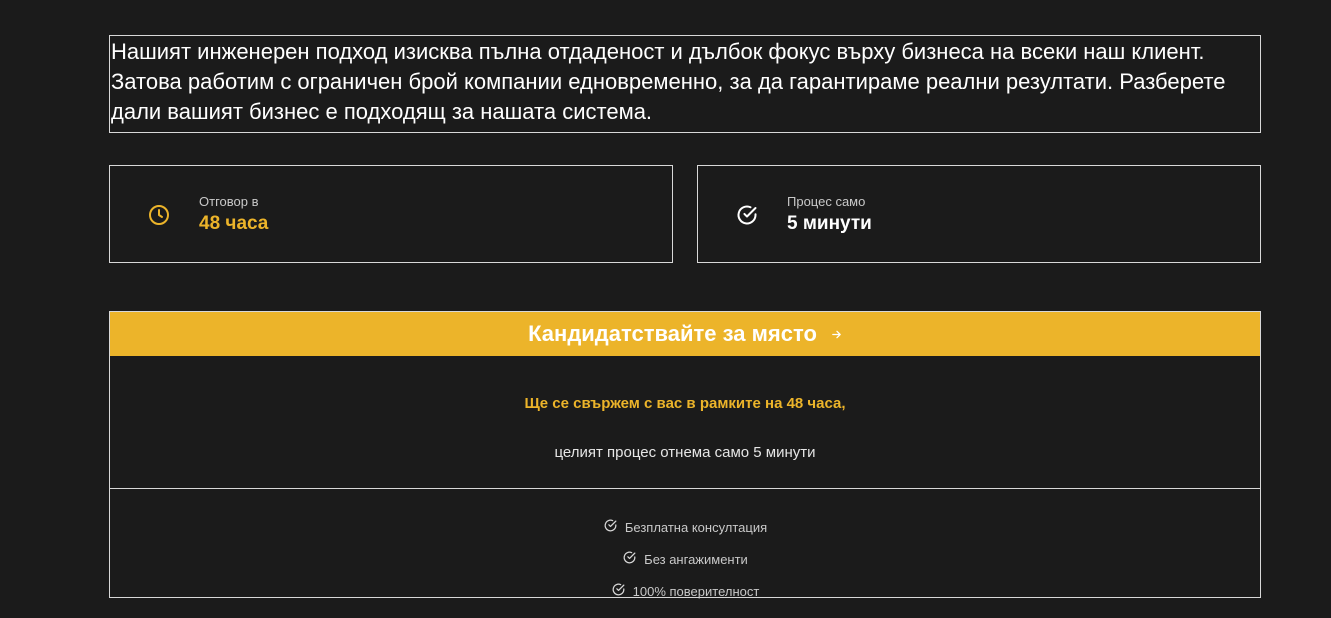 The image size is (1331, 618). What do you see at coordinates (836, 335) in the screenshot?
I see `arrow-right-icon` at bounding box center [836, 335].